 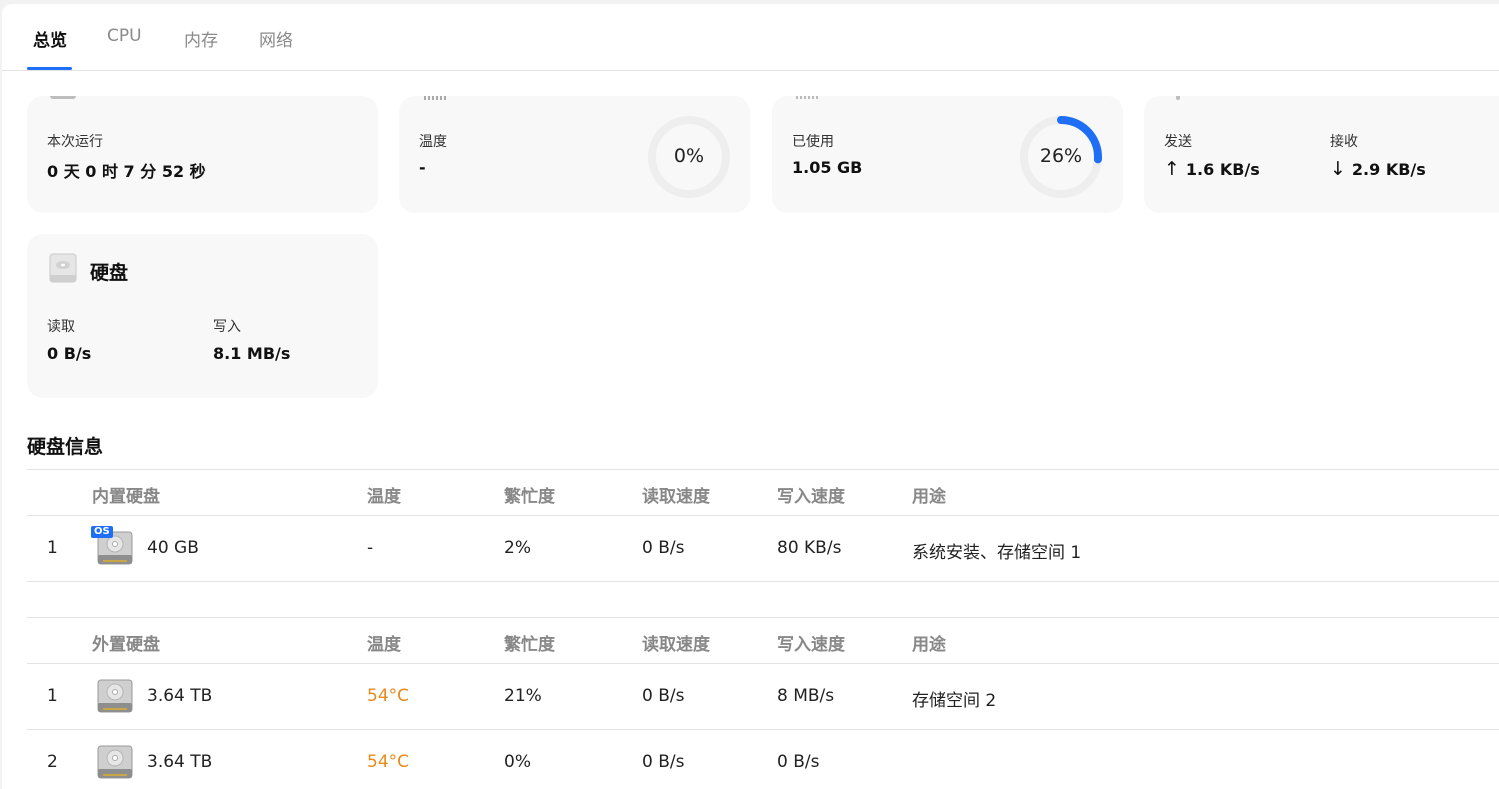 I want to click on row-index: 2, so click(x=52, y=762).